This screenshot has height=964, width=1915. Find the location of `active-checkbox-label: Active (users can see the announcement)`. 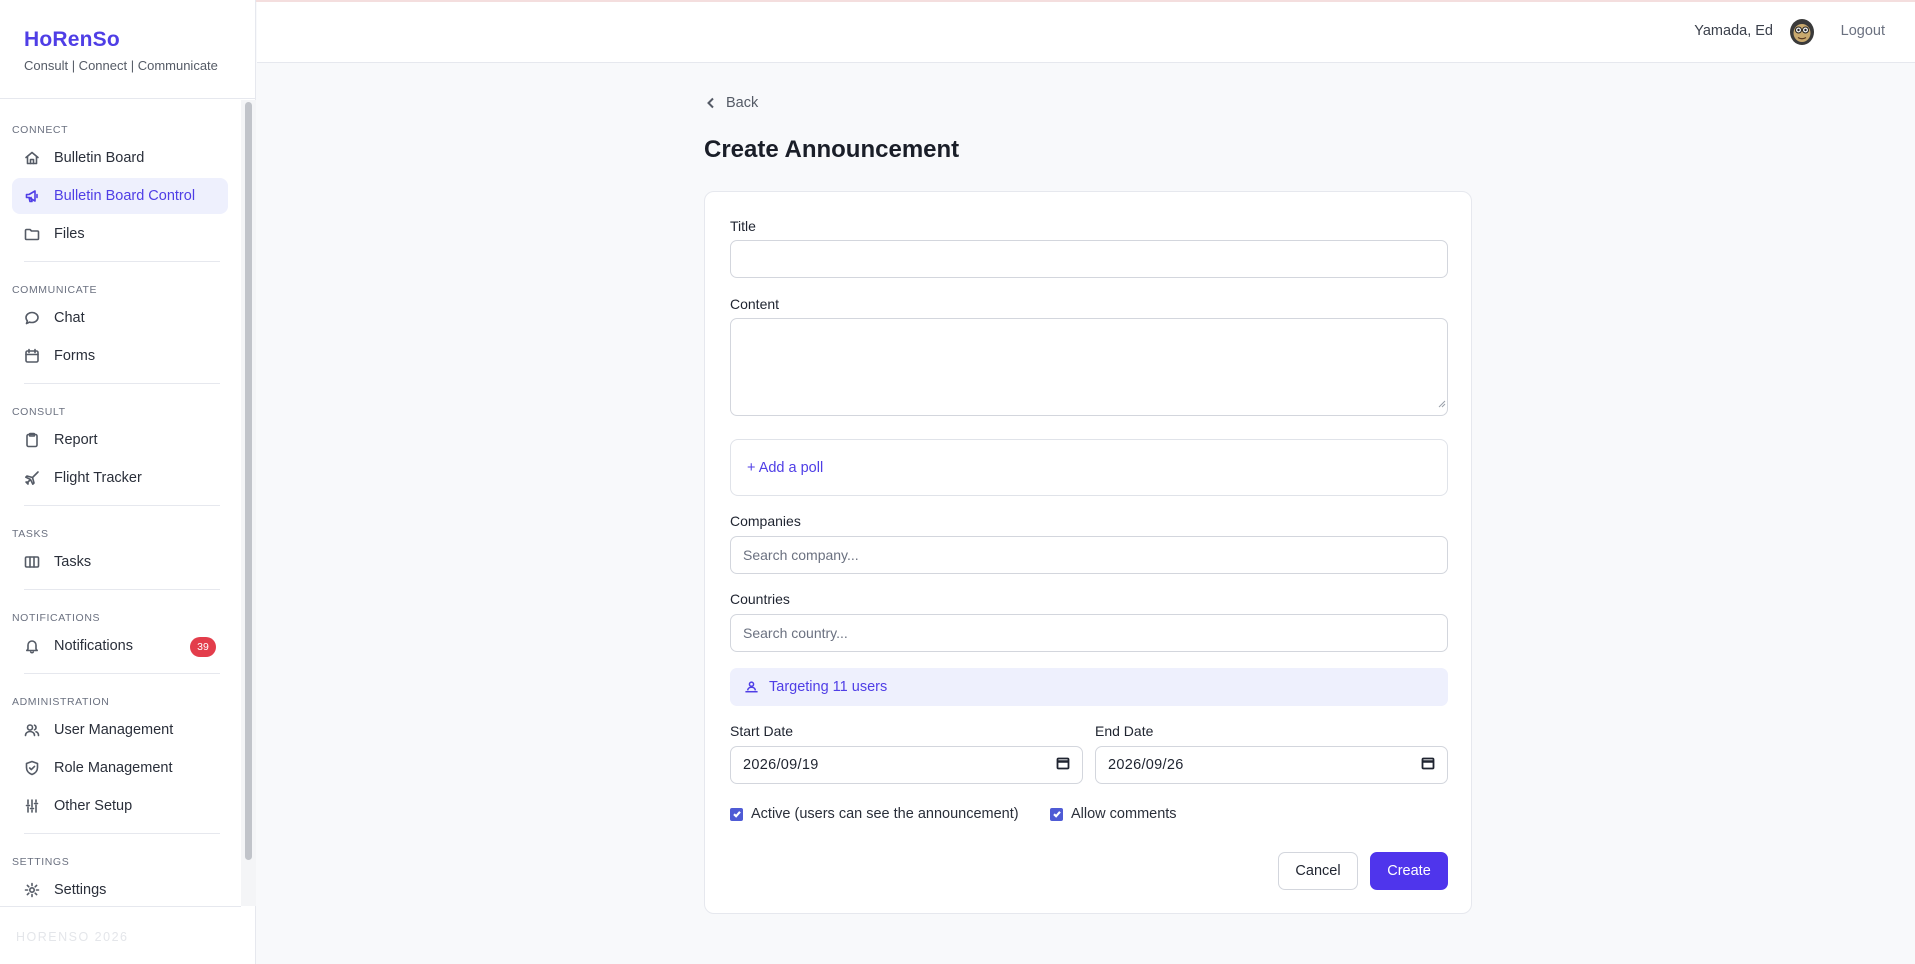

active-checkbox-label: Active (users can see the announcement) is located at coordinates (885, 814).